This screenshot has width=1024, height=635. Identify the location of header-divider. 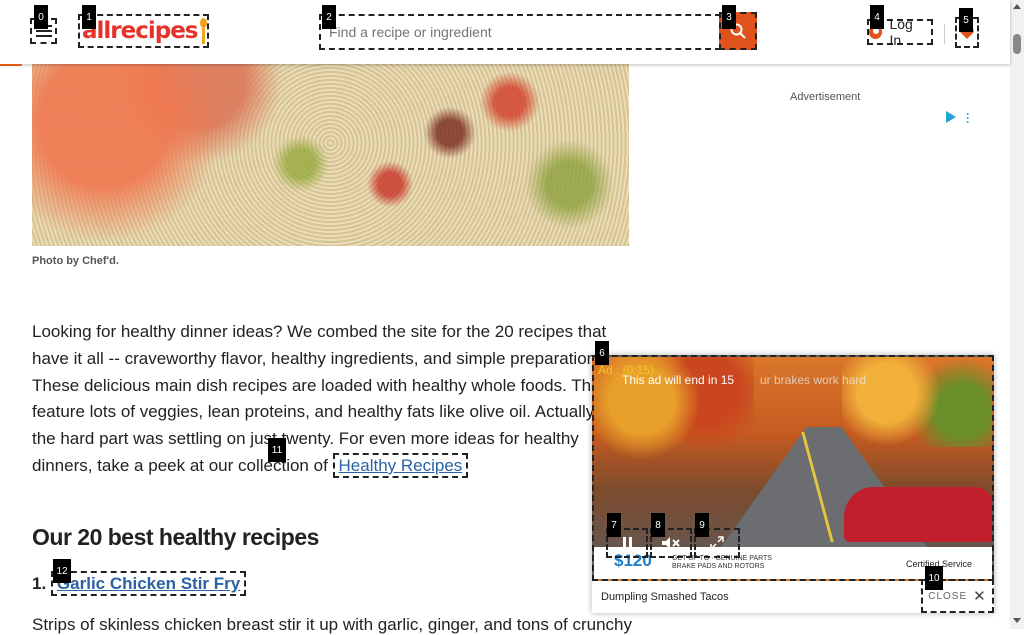
(944, 34).